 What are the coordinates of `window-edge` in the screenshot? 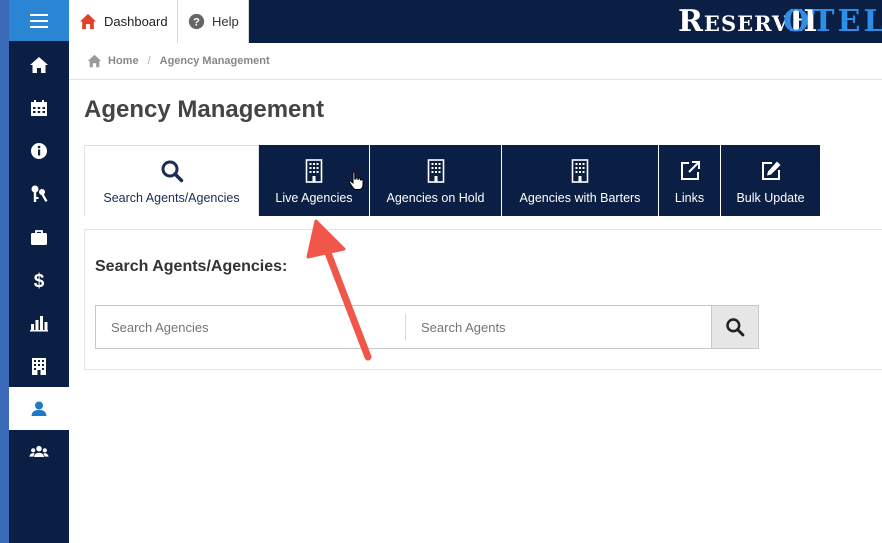 It's located at (4, 271).